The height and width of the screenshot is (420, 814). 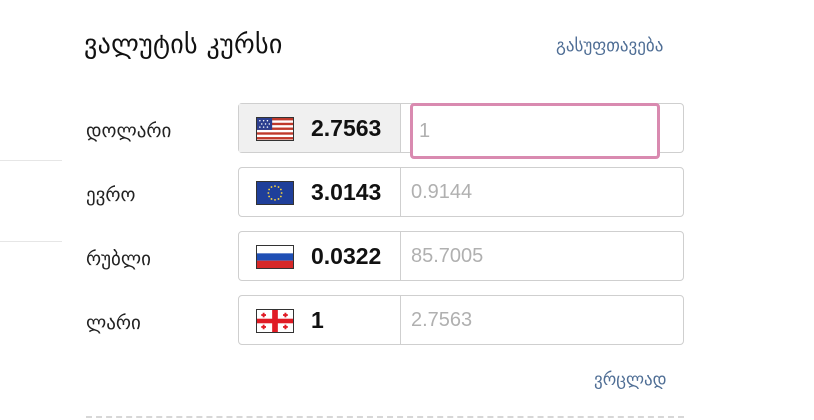 I want to click on currency-row-gel: 1, so click(x=461, y=320).